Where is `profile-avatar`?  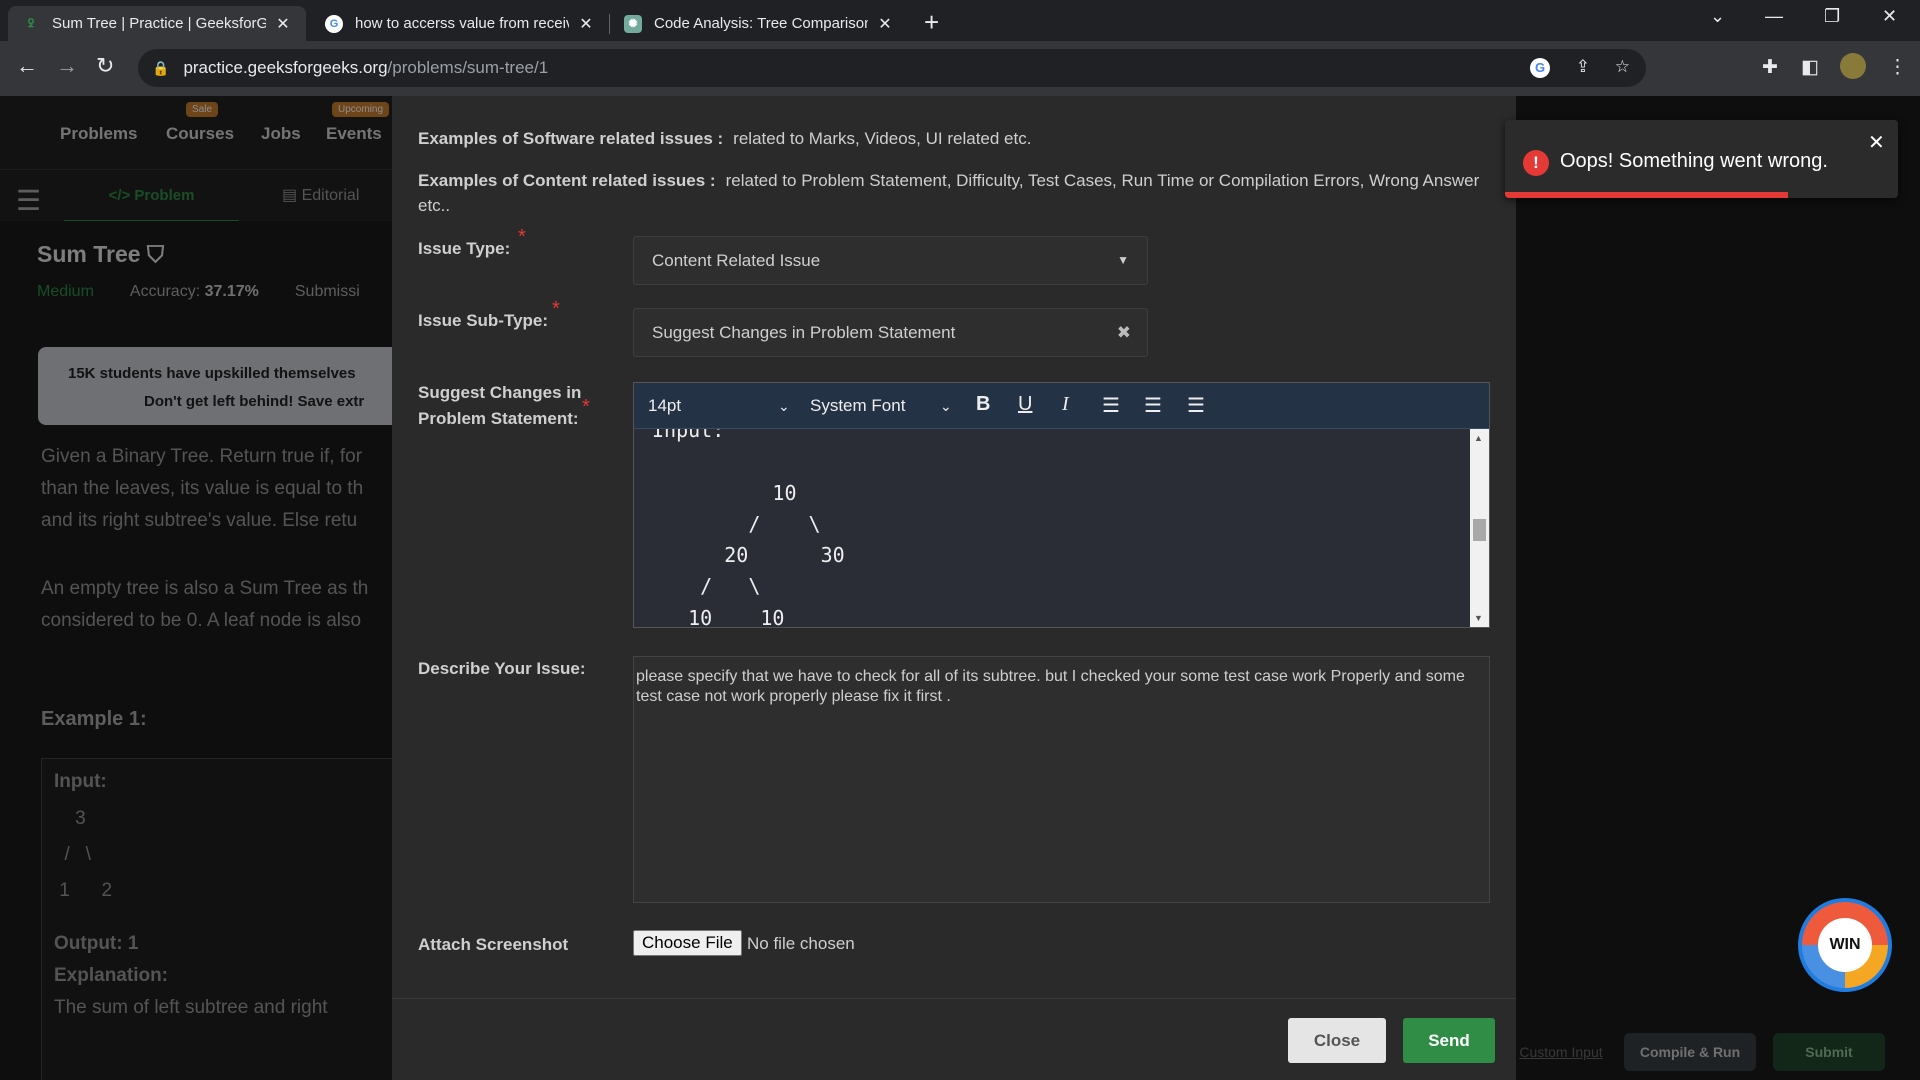
profile-avatar is located at coordinates (1853, 66).